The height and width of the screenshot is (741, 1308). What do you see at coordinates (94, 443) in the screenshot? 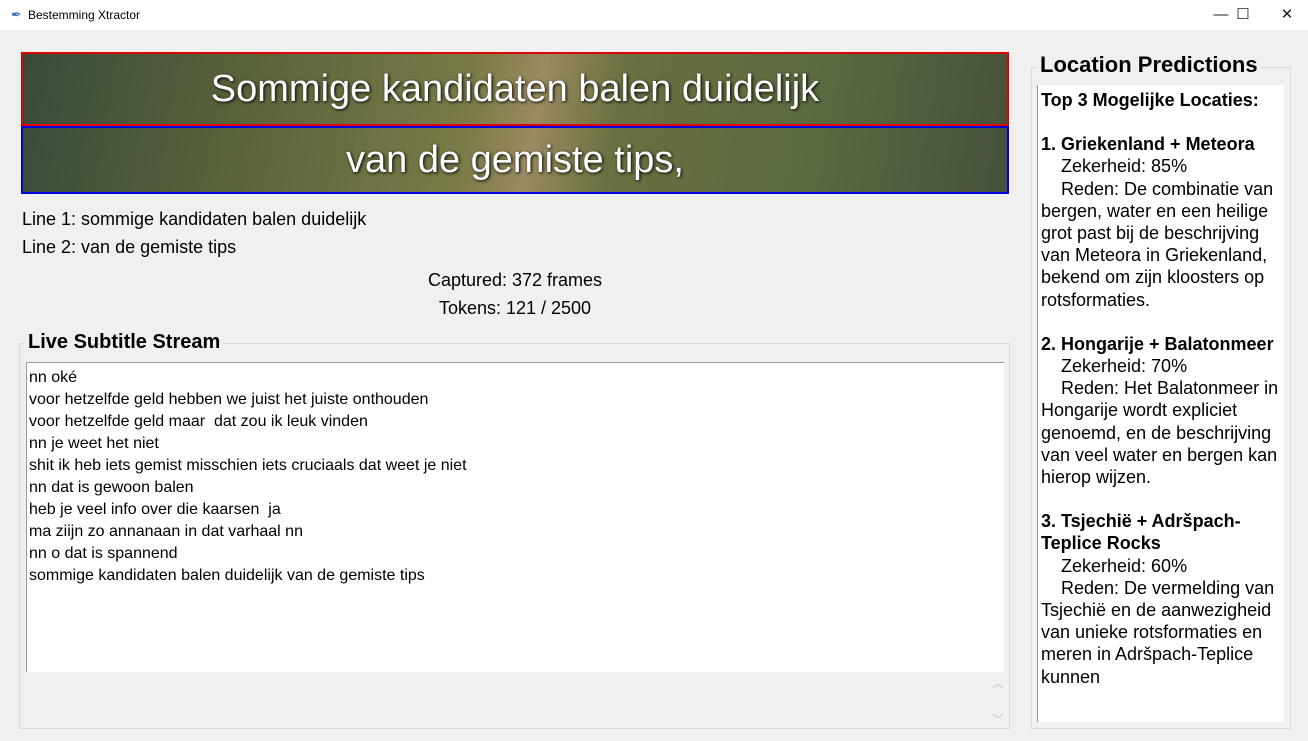
I see `subtitle-line: nn je weet het niet` at bounding box center [94, 443].